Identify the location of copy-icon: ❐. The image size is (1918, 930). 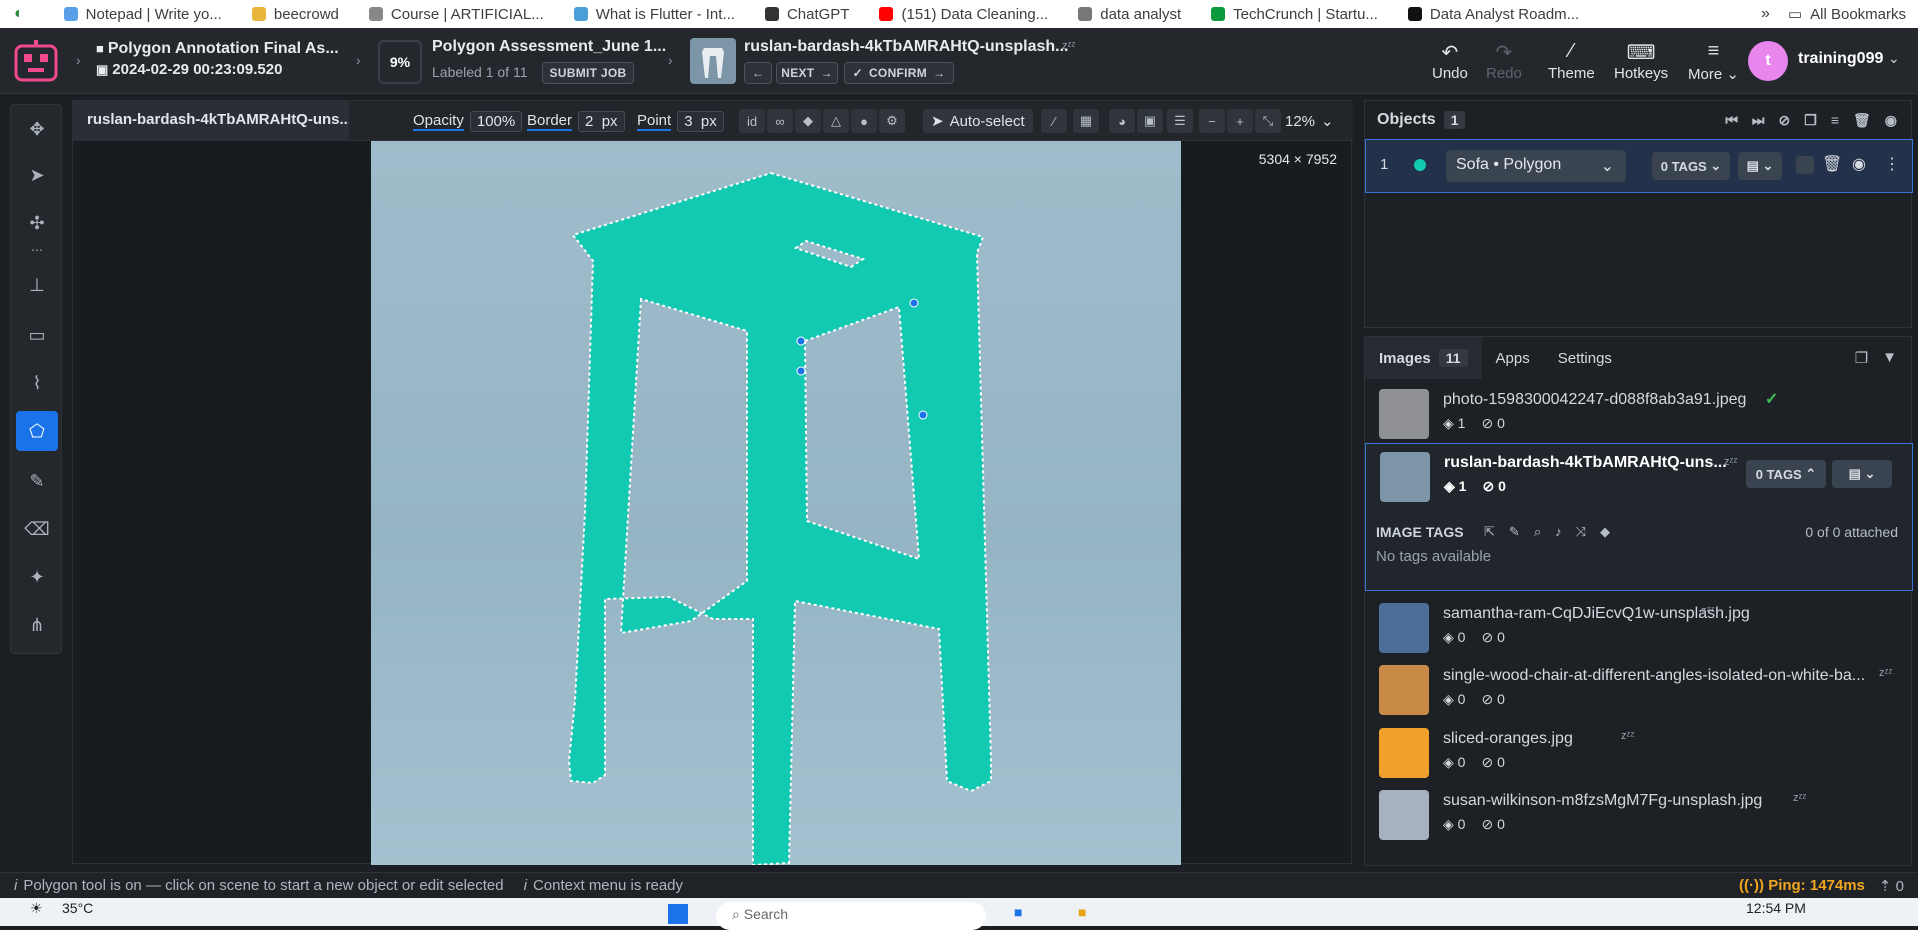
(1861, 358).